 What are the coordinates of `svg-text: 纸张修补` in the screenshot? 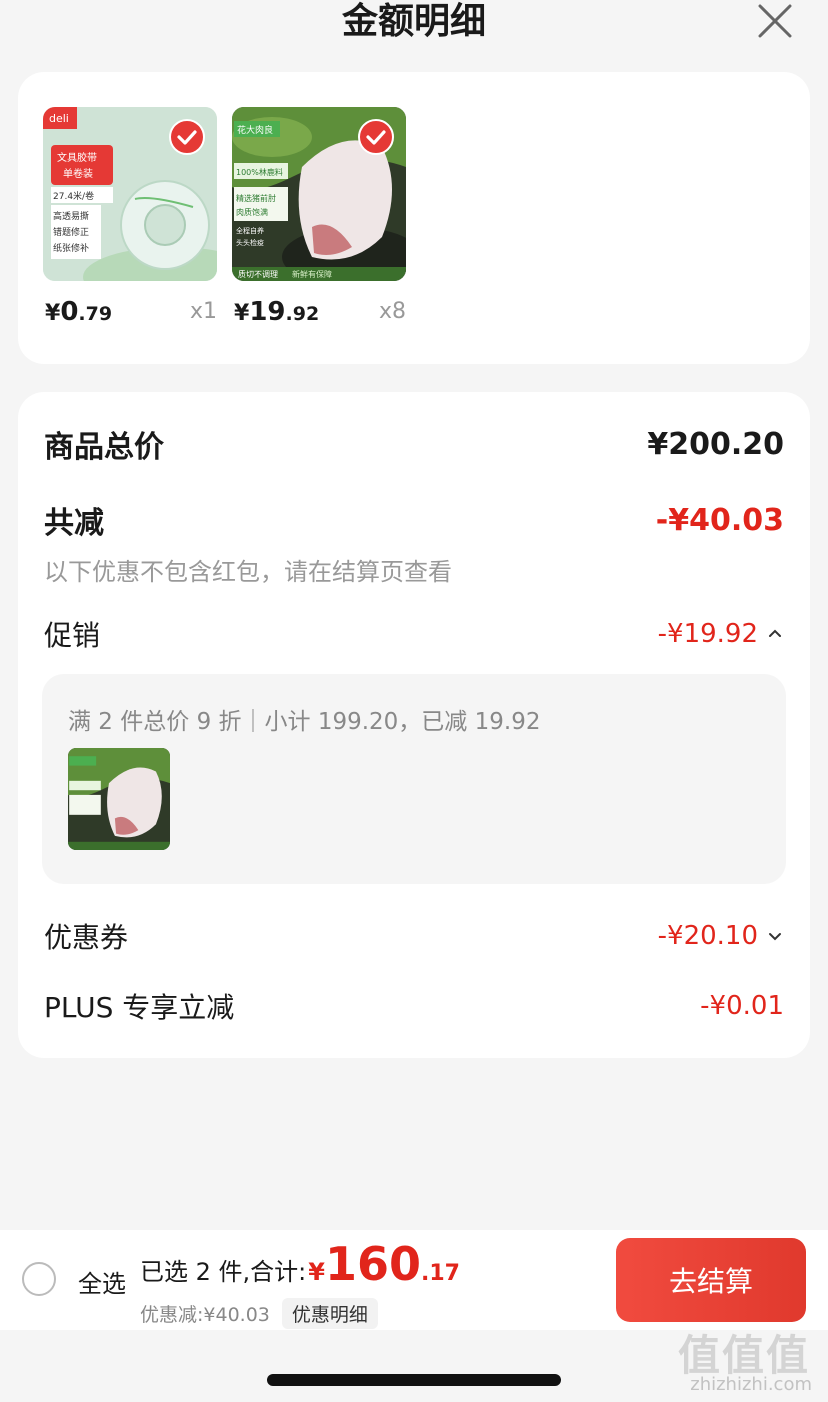 It's located at (71, 248).